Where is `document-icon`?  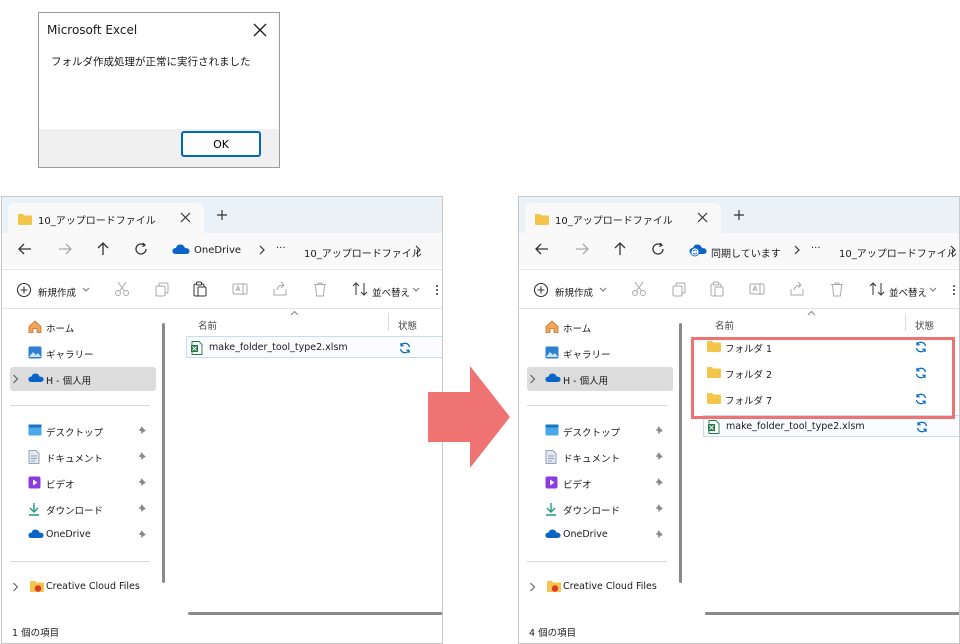 document-icon is located at coordinates (551, 457).